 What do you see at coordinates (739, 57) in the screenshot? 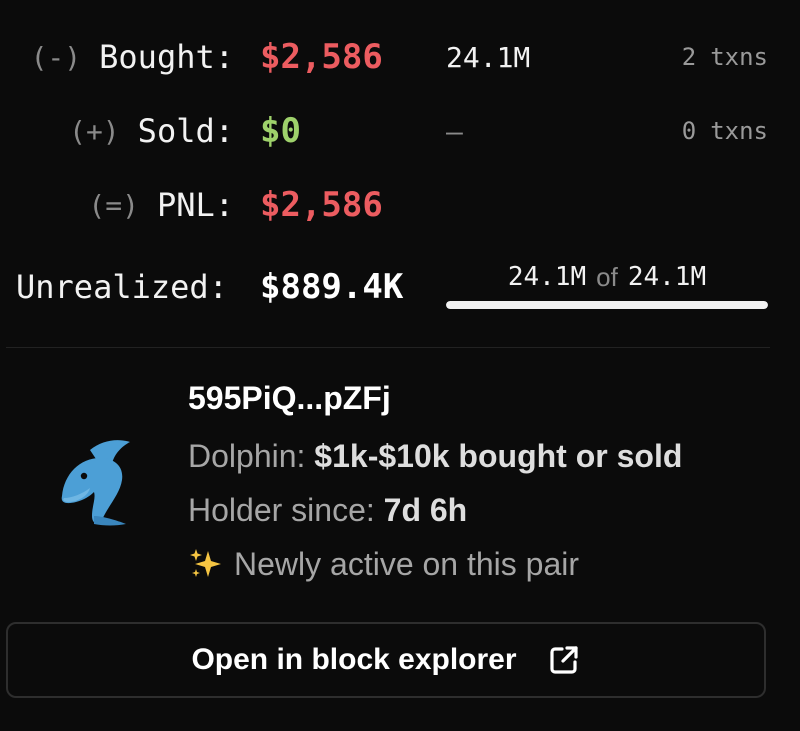
I see `bought-txns-unit: txns` at bounding box center [739, 57].